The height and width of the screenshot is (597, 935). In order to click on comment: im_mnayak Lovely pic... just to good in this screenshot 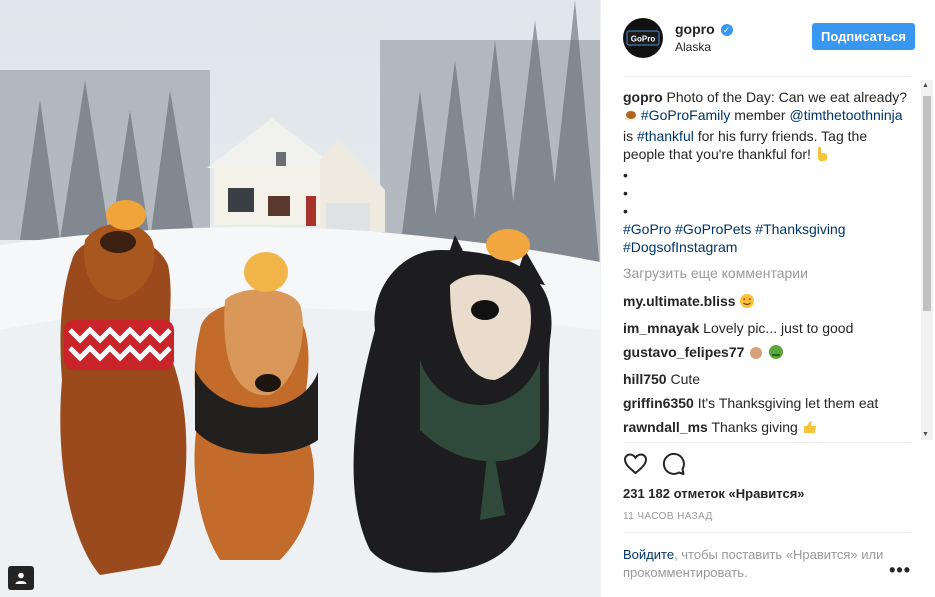, I will do `click(768, 328)`.